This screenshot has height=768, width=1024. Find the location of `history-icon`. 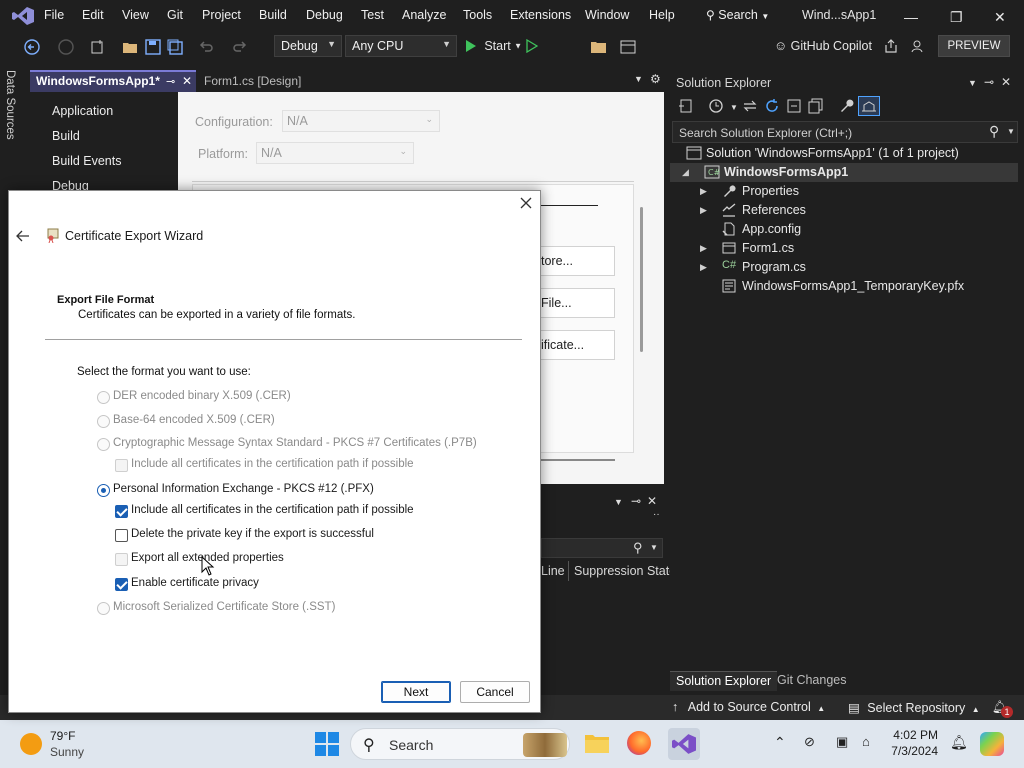

history-icon is located at coordinates (716, 106).